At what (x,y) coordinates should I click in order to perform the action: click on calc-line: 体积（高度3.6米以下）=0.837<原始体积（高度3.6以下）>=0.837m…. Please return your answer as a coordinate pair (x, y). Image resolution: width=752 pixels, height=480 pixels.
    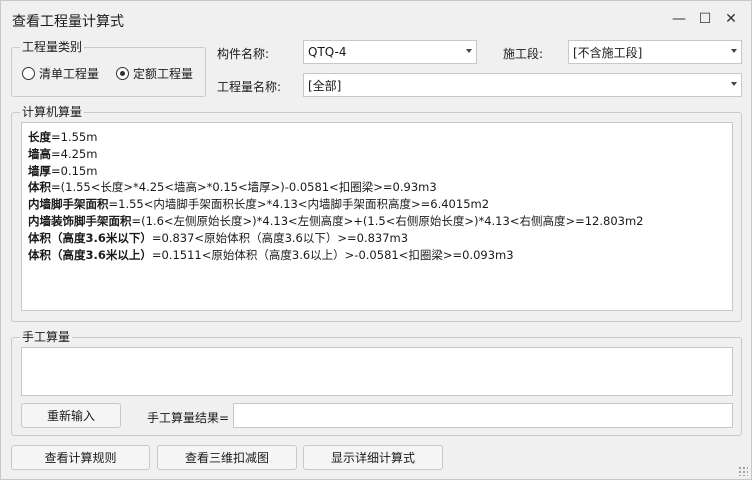
    Looking at the image, I should click on (218, 238).